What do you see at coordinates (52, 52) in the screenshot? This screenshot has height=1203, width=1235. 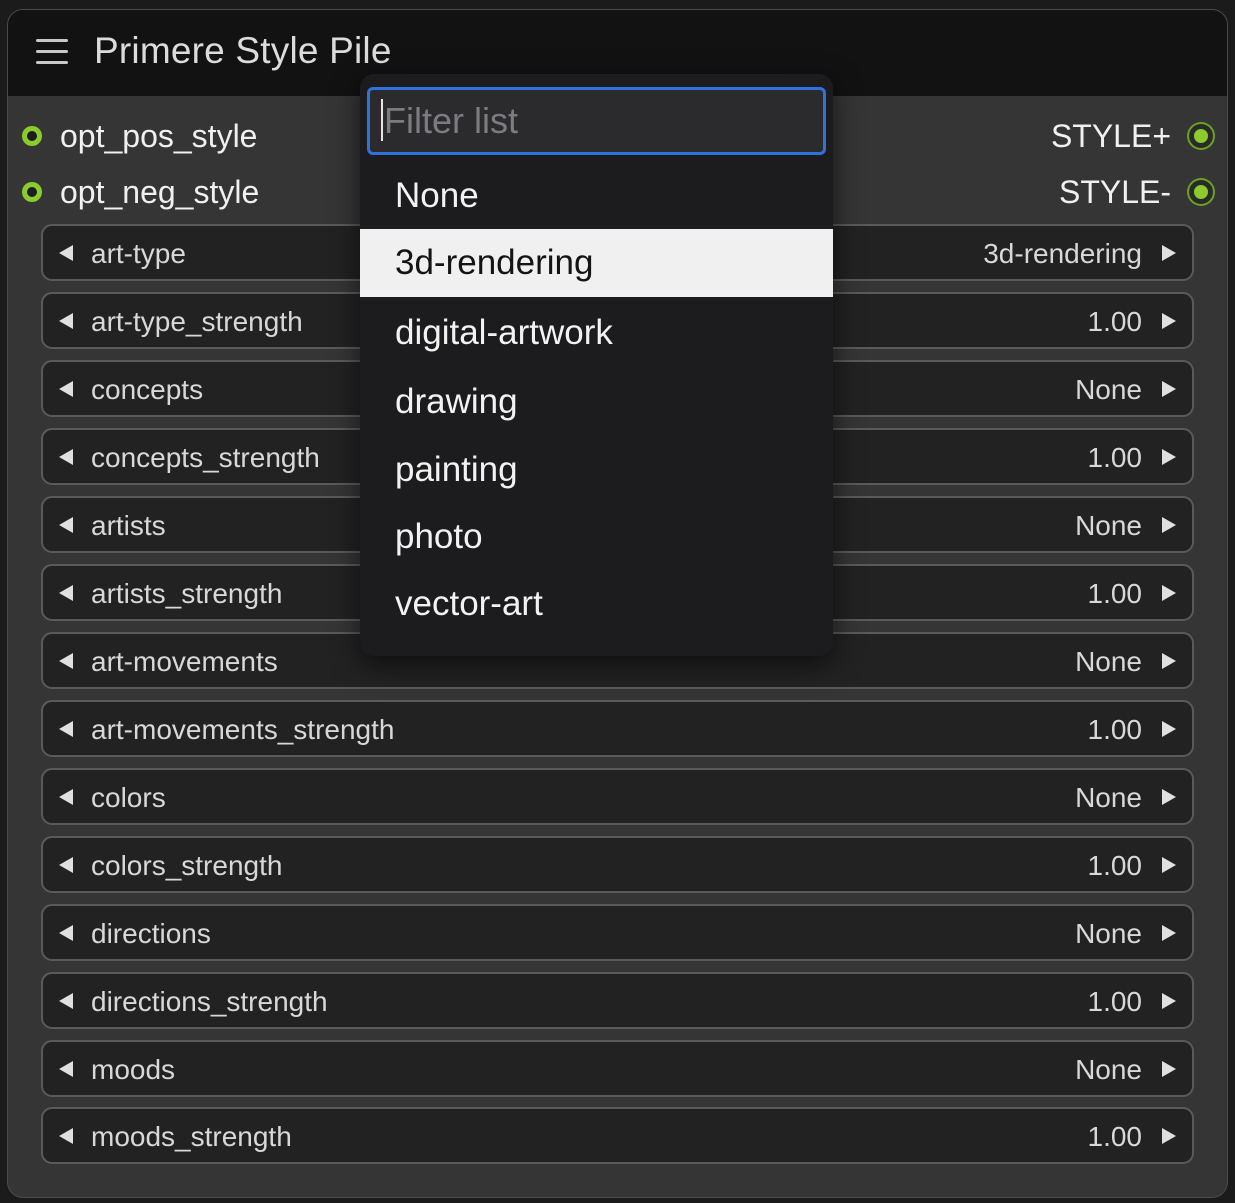 I see `hamburger-menu-icon` at bounding box center [52, 52].